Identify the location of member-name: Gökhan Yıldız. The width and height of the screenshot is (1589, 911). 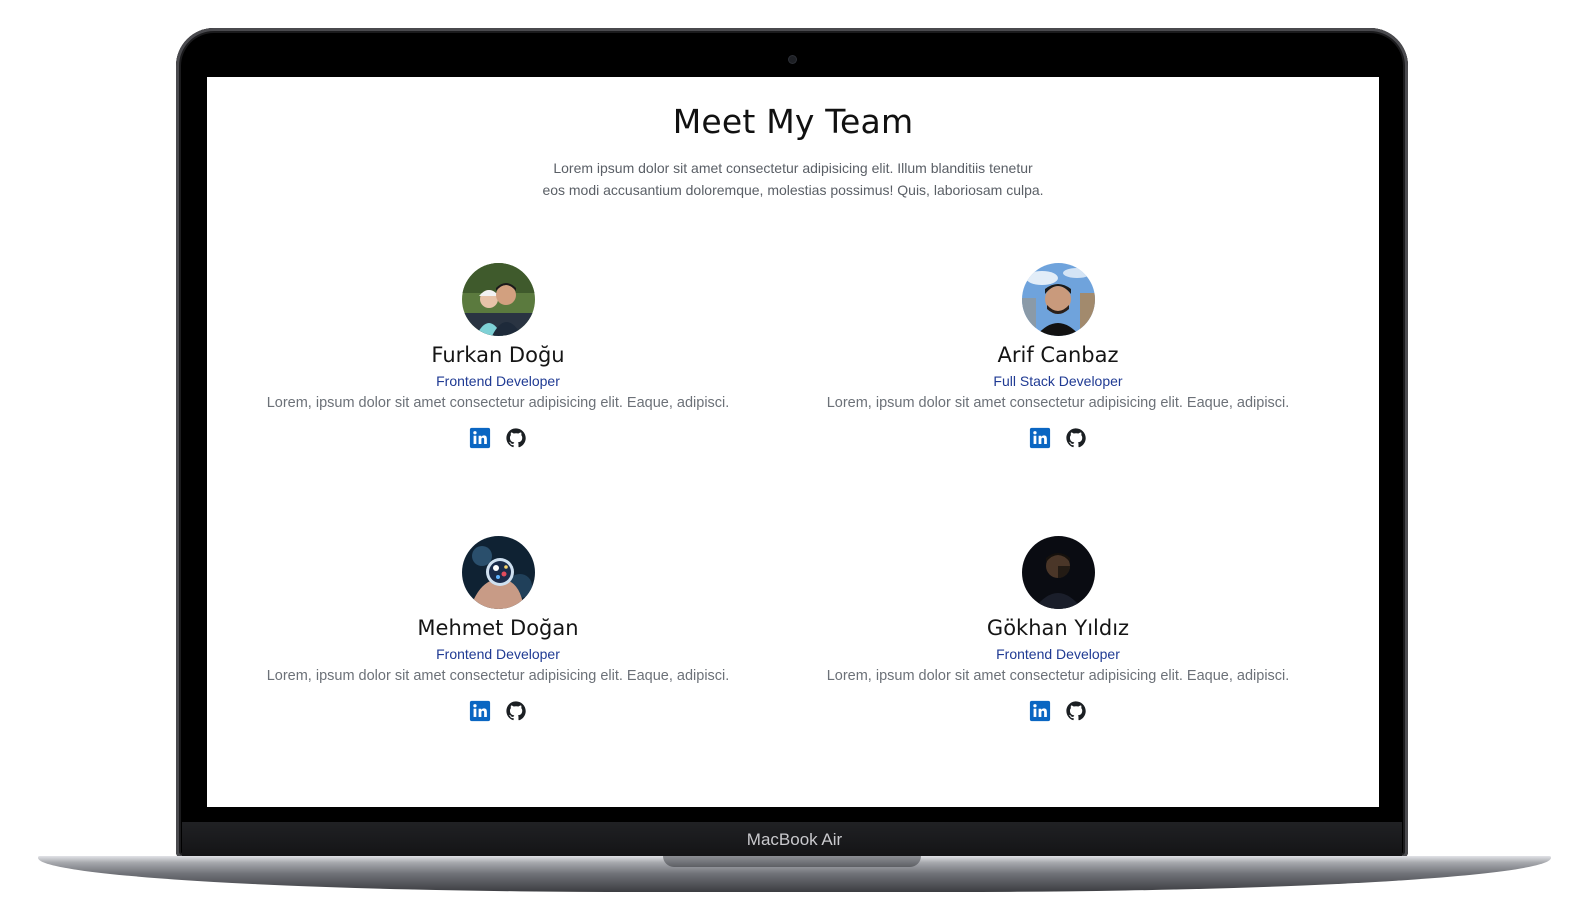
(1058, 628).